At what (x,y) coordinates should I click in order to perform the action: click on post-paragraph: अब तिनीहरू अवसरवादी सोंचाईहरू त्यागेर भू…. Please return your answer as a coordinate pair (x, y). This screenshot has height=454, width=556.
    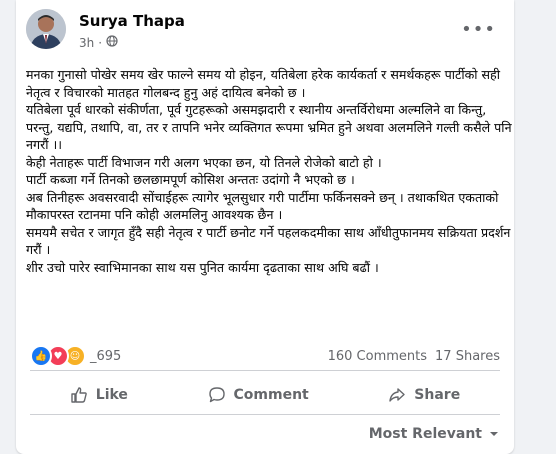
    Looking at the image, I should click on (262, 206).